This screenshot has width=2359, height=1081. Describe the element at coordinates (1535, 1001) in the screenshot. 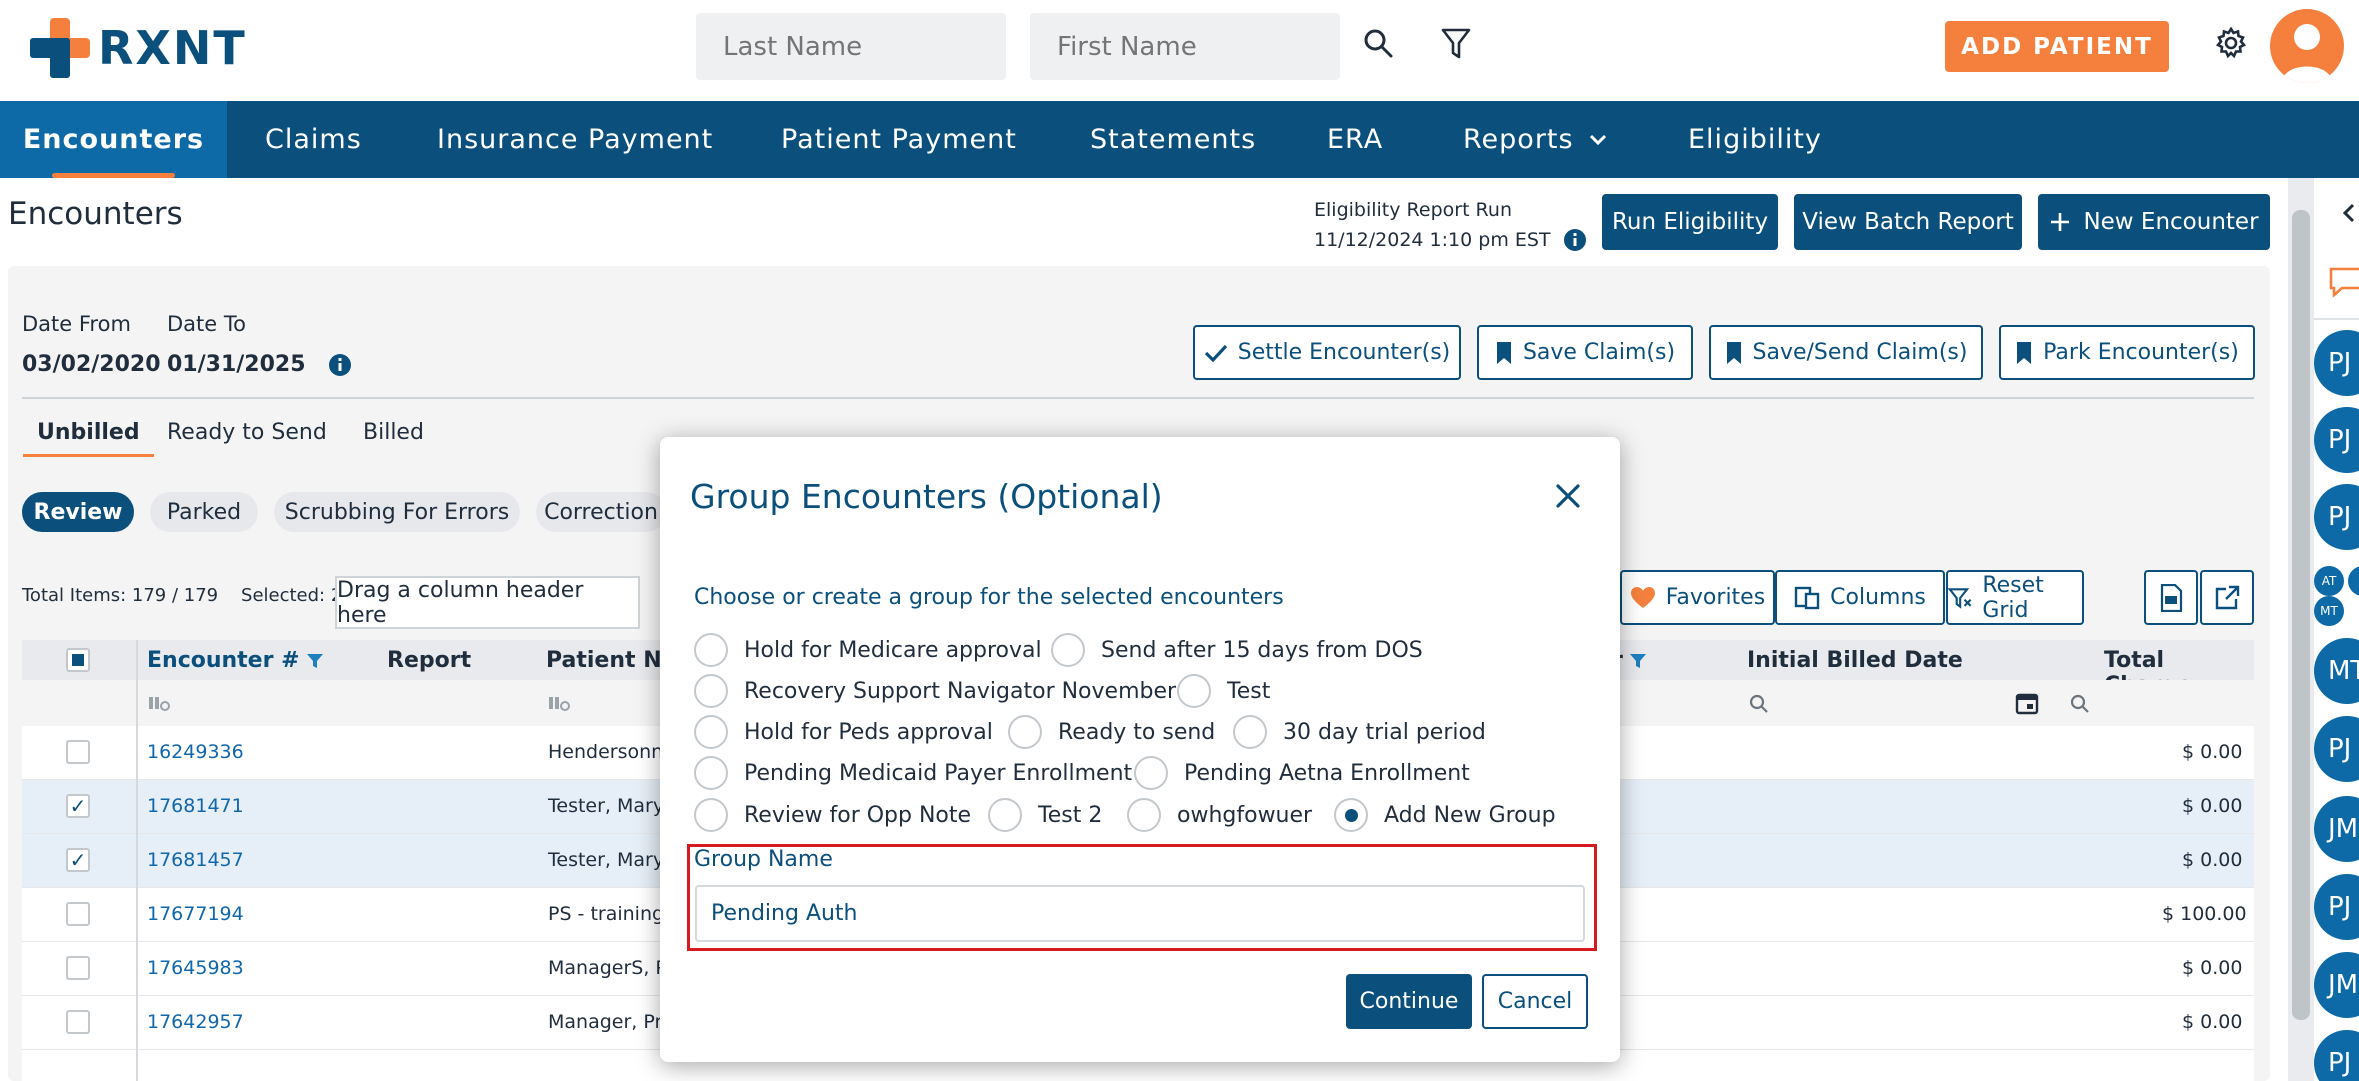

I see `cancel-button: Cancel` at that location.